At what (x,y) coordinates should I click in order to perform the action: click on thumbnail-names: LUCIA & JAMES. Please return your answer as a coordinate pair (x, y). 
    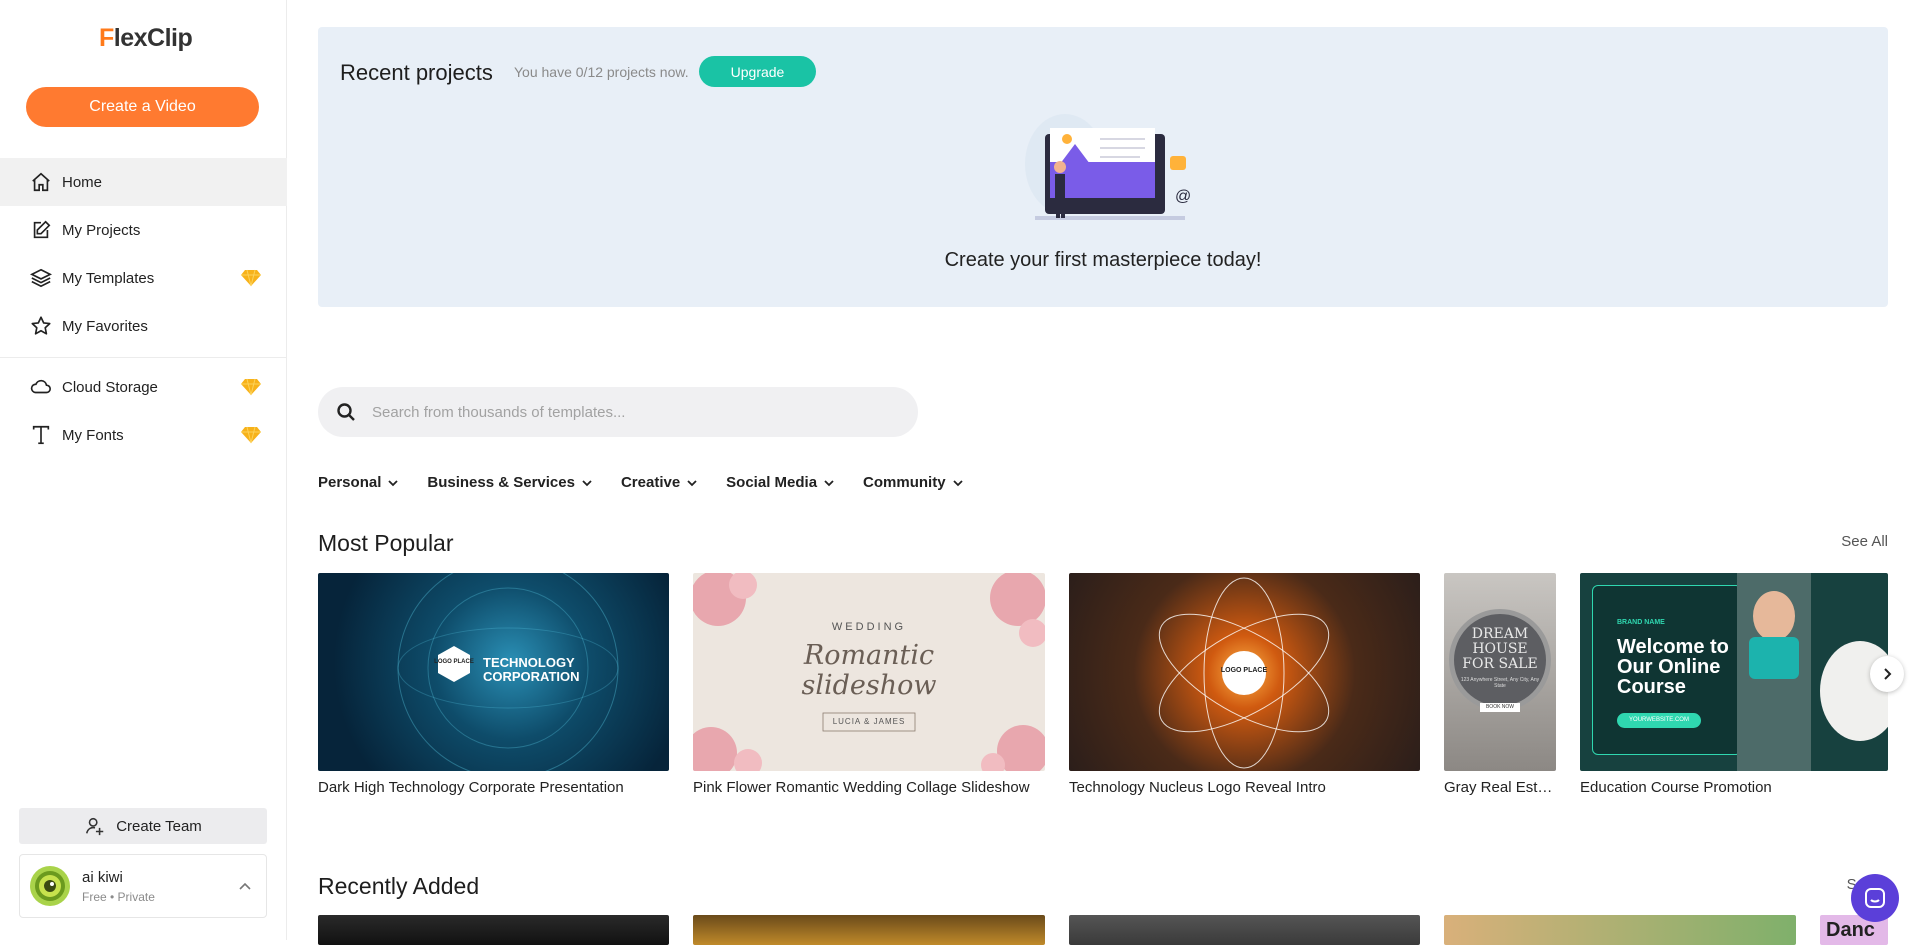
    Looking at the image, I should click on (869, 721).